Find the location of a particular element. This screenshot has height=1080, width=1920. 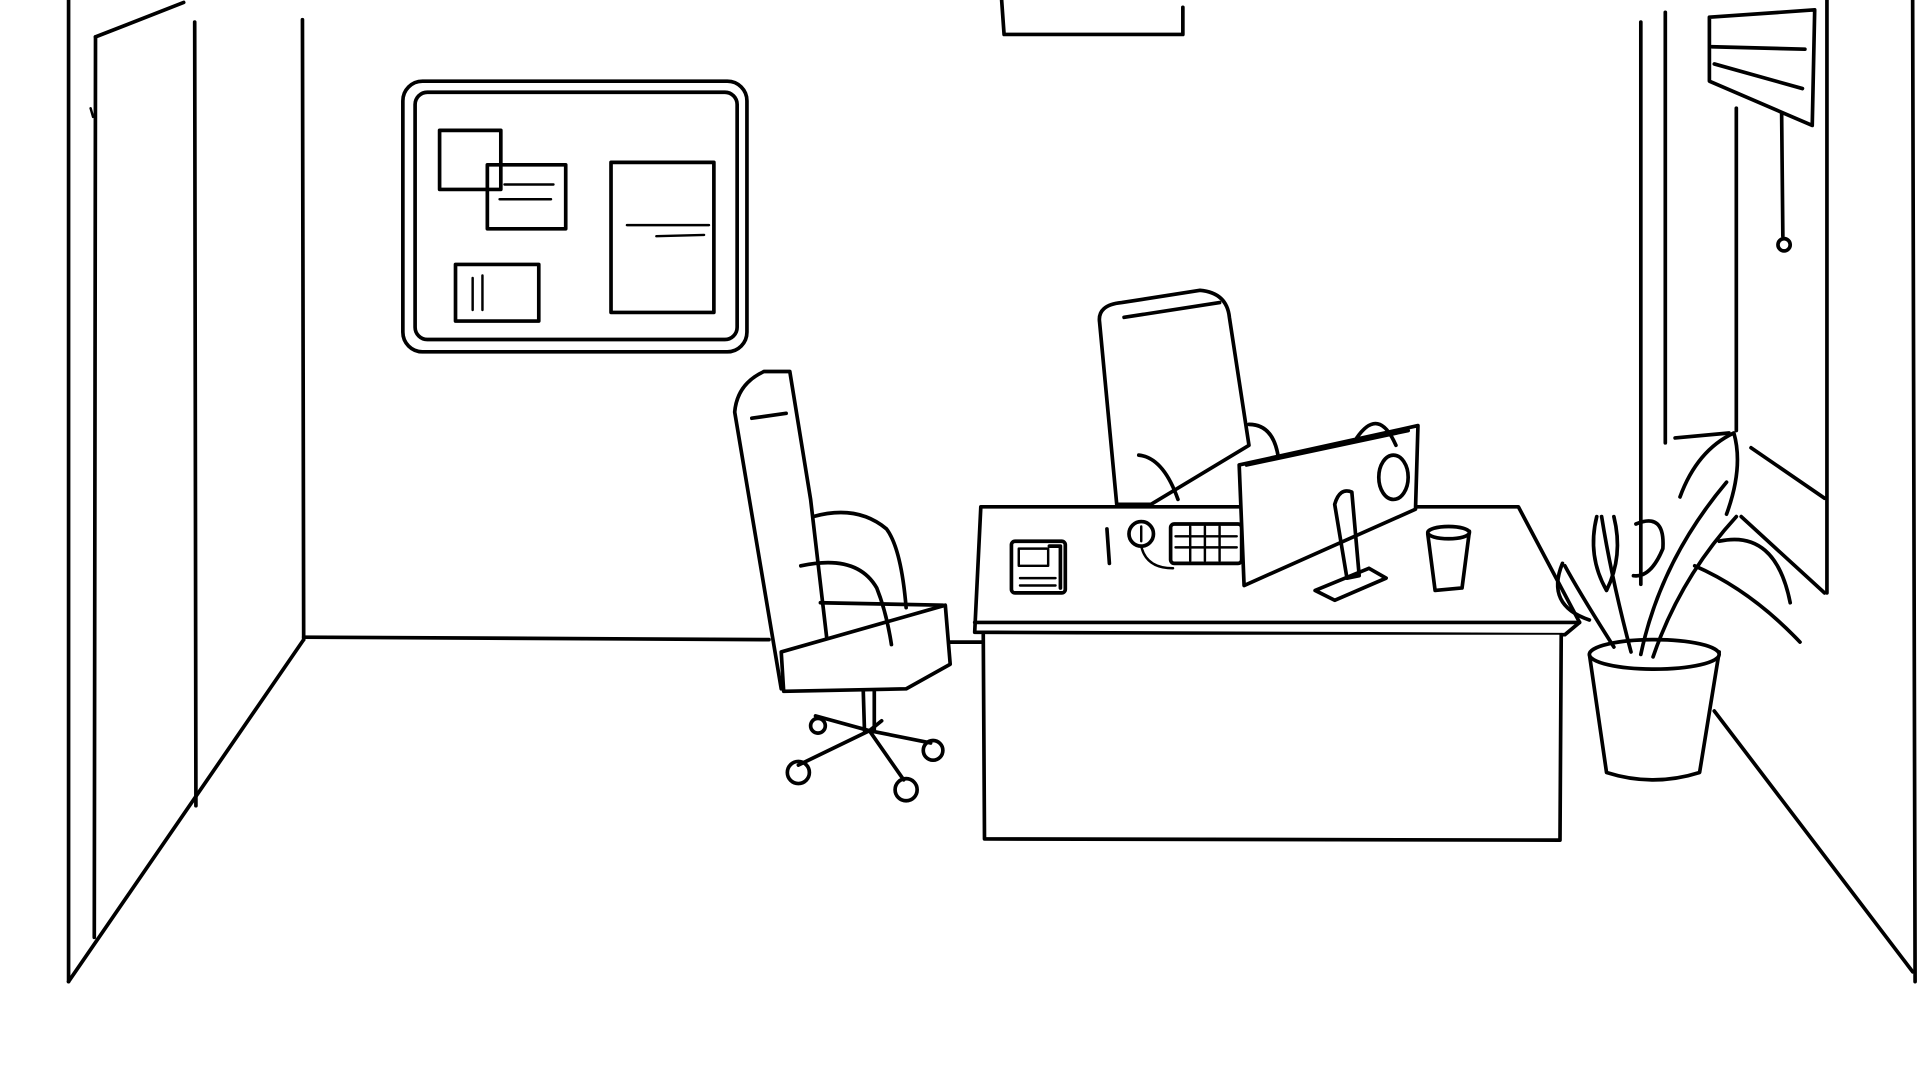

left-door is located at coordinates (132, 492).